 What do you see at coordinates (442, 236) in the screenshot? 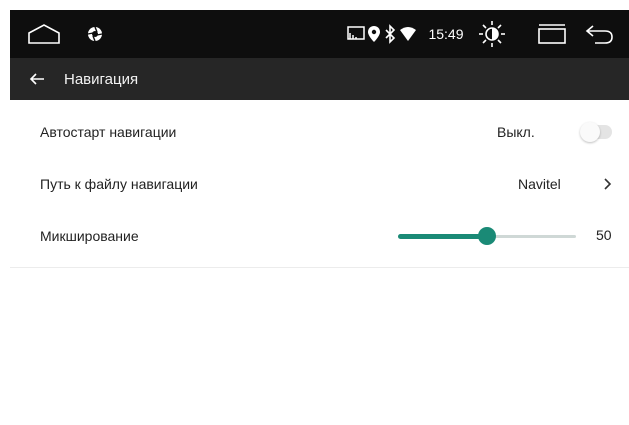
I see `slider-fill` at bounding box center [442, 236].